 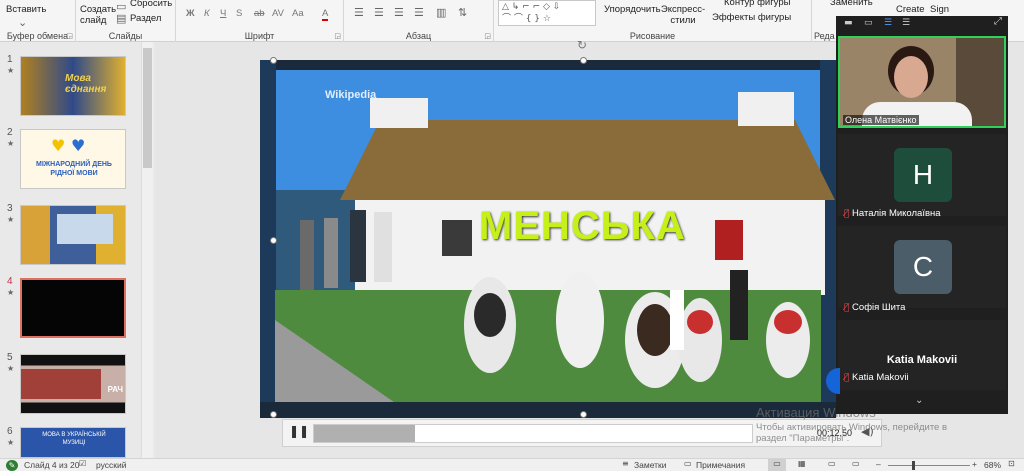 I want to click on underline-button: Ч, so click(x=223, y=13).